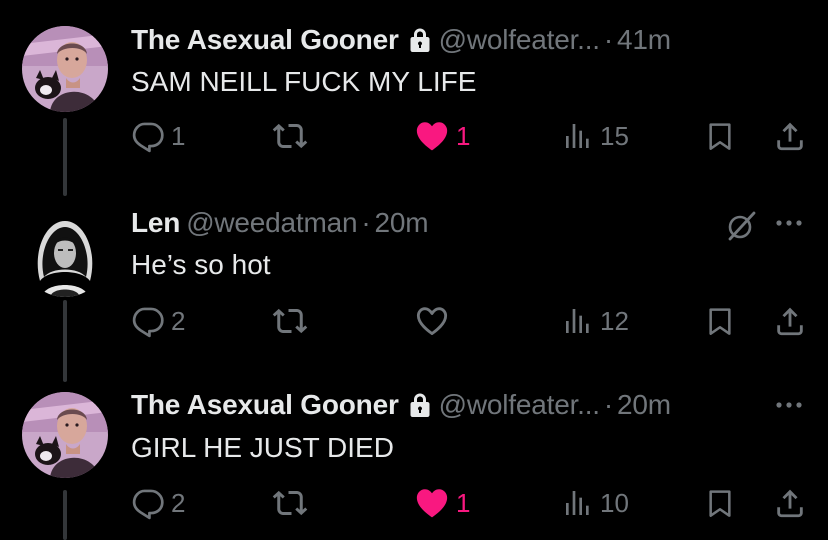 Image resolution: width=828 pixels, height=540 pixels. I want to click on view-count: 15, so click(614, 135).